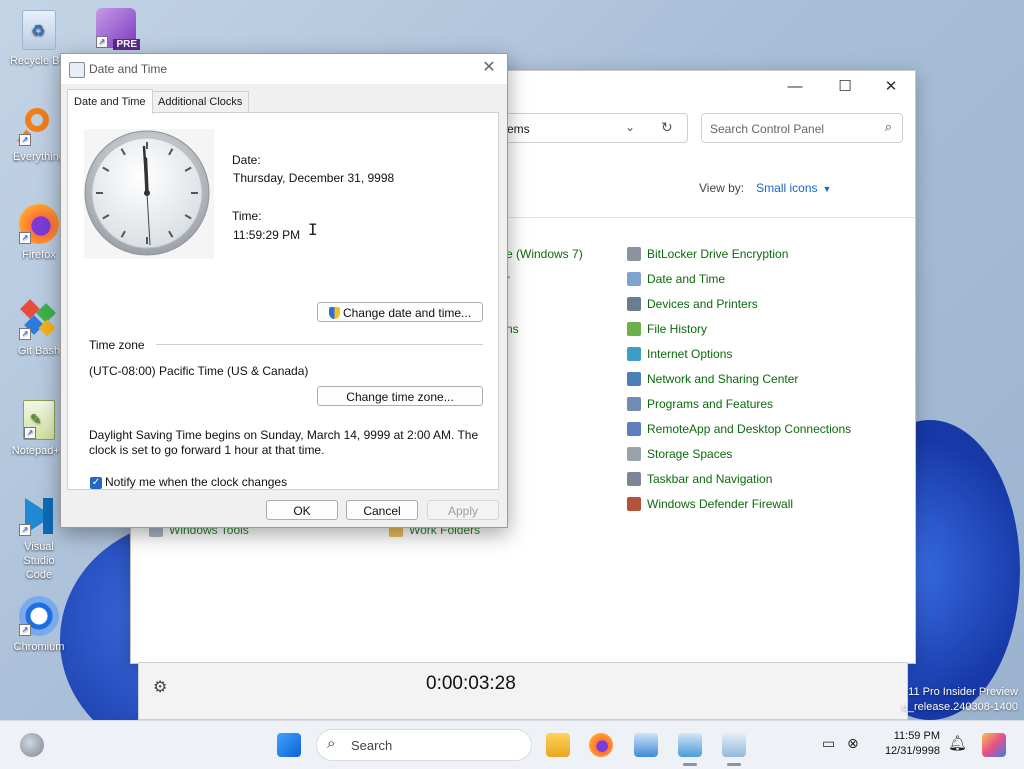 The width and height of the screenshot is (1024, 769). I want to click on time-value: 11:59:29 PM, so click(267, 235).